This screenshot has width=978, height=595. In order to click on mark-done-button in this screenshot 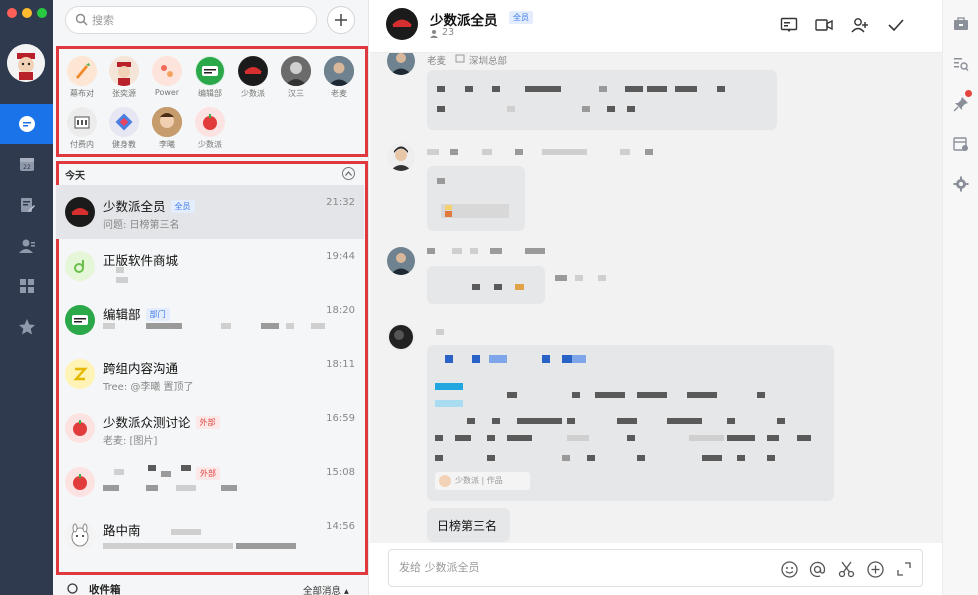, I will do `click(896, 25)`.